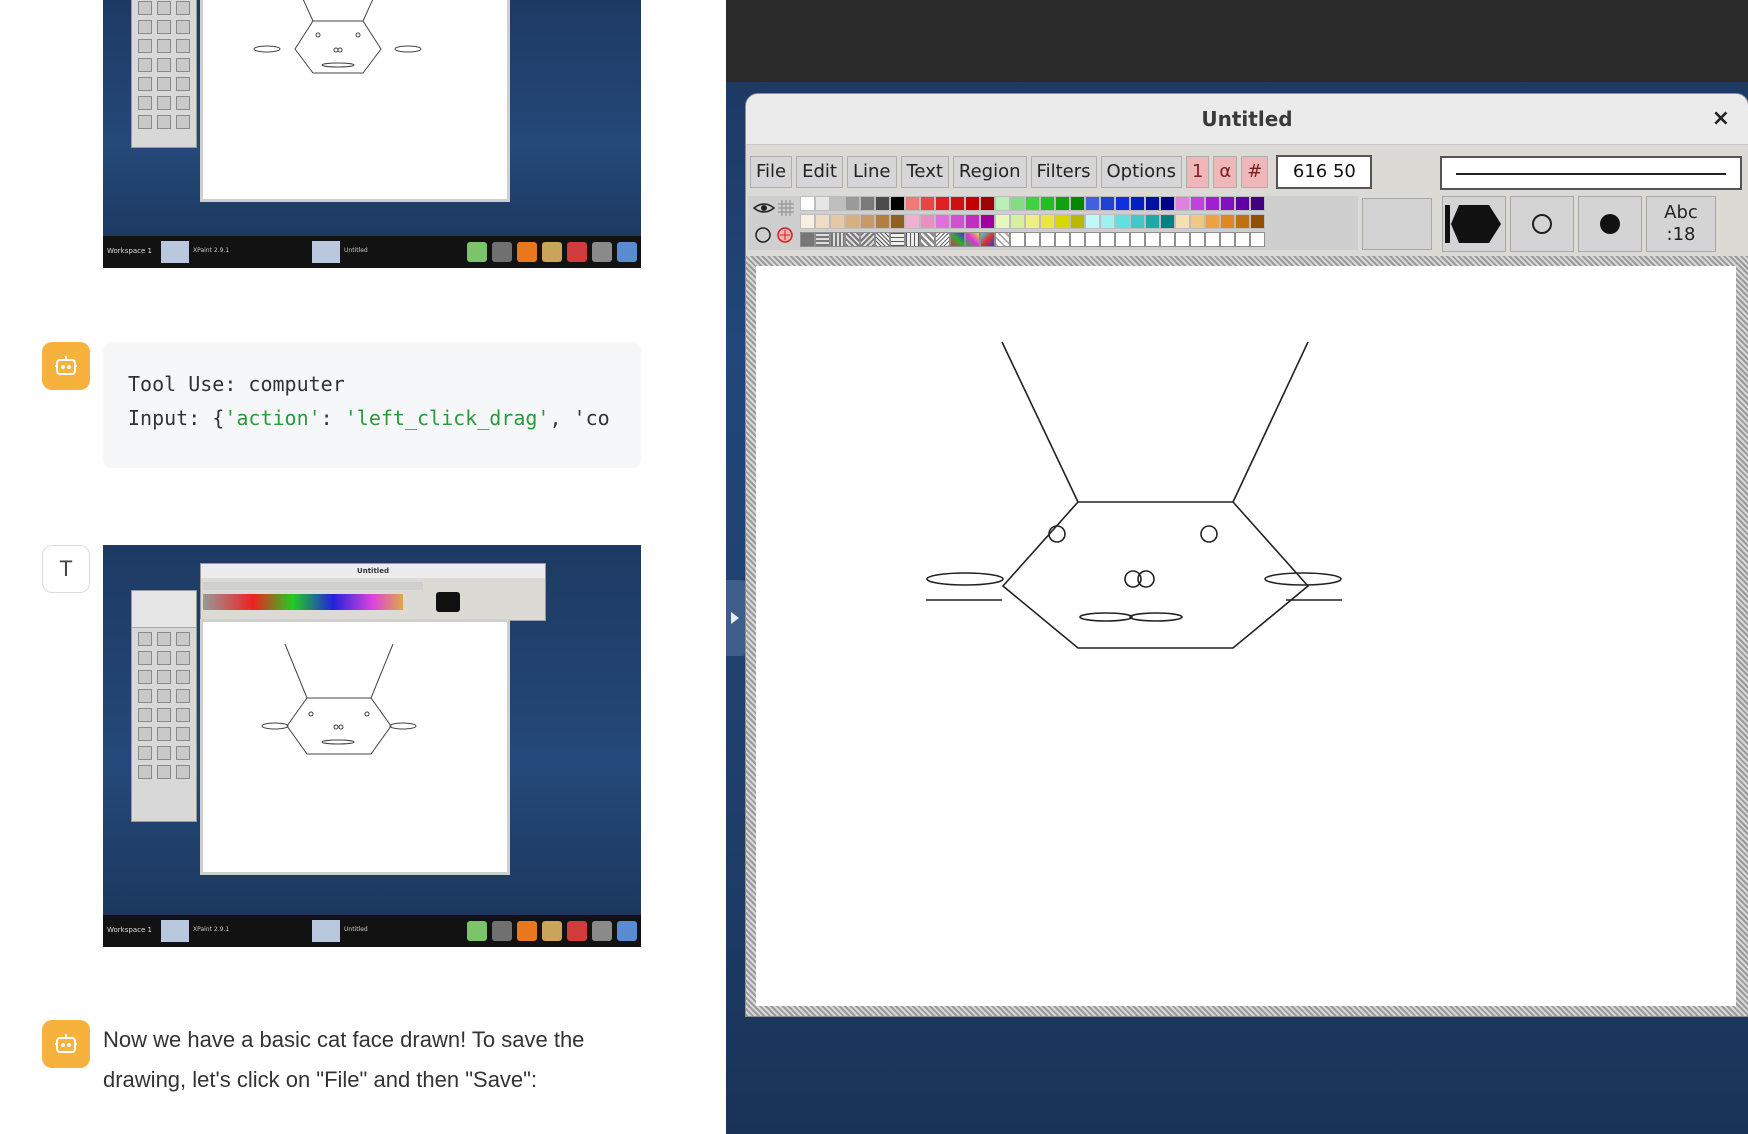  Describe the element at coordinates (785, 235) in the screenshot. I see `circle-fill-pattern-icon` at that location.